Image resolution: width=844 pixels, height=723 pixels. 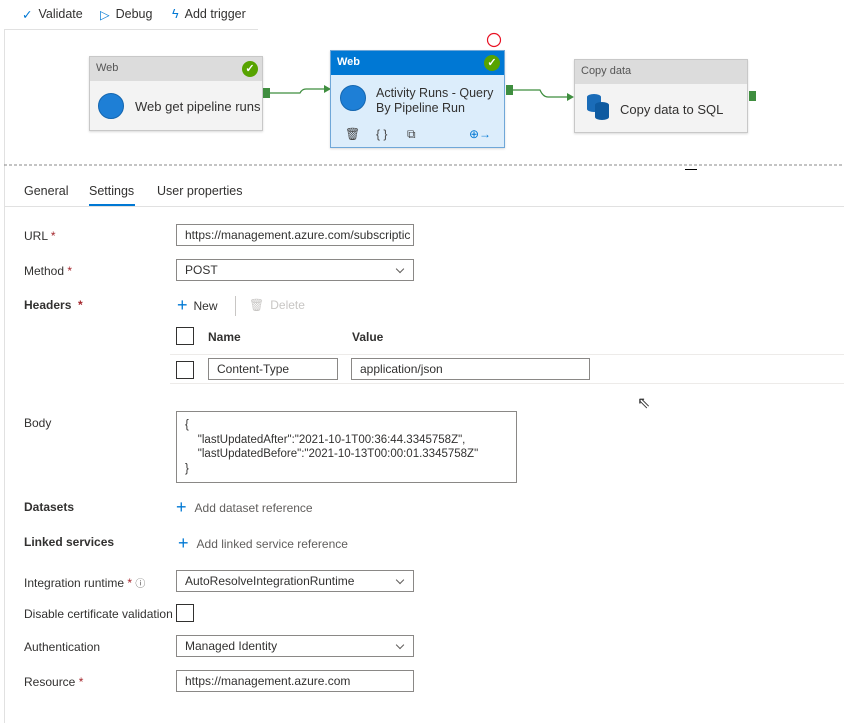 What do you see at coordinates (420, 108) in the screenshot?
I see `node-name-line2: By Pipeline Run` at bounding box center [420, 108].